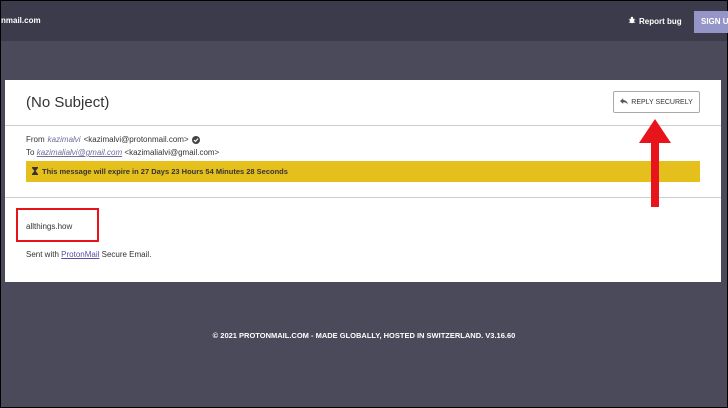  I want to click on verified-check-icon, so click(195, 139).